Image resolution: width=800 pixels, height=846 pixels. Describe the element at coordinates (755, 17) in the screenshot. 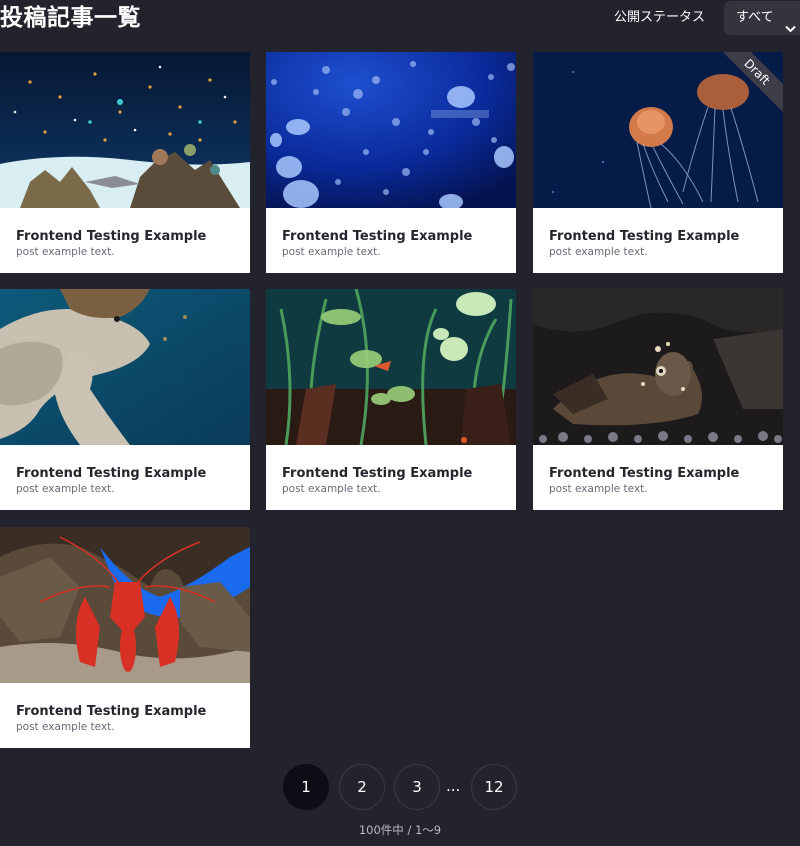

I see `status-filter-value: すべて` at that location.